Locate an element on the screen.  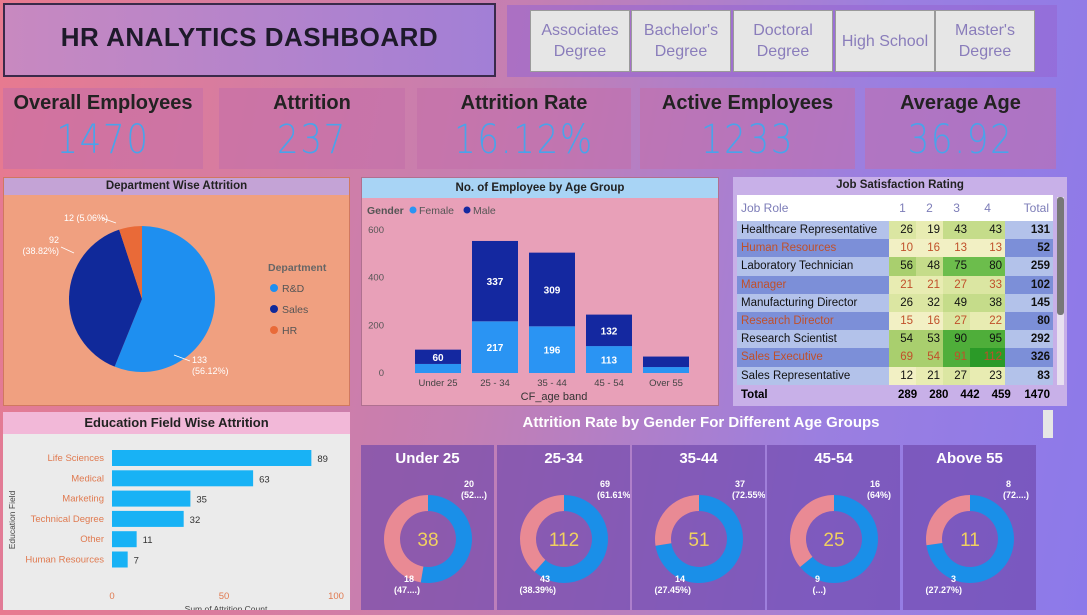
matrix-value-cell: 32 is located at coordinates (930, 302).